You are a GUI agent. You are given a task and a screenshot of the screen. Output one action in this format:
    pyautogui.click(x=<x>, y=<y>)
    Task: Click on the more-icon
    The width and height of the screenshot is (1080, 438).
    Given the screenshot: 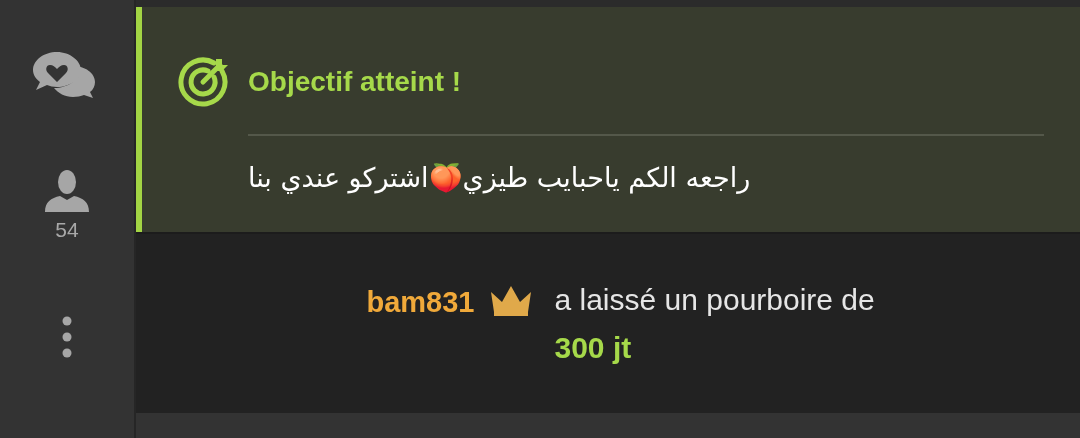 What is the action you would take?
    pyautogui.click(x=67, y=337)
    